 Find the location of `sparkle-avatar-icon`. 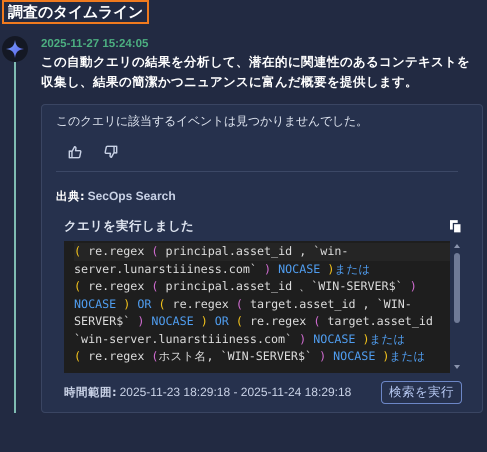

sparkle-avatar-icon is located at coordinates (15, 49).